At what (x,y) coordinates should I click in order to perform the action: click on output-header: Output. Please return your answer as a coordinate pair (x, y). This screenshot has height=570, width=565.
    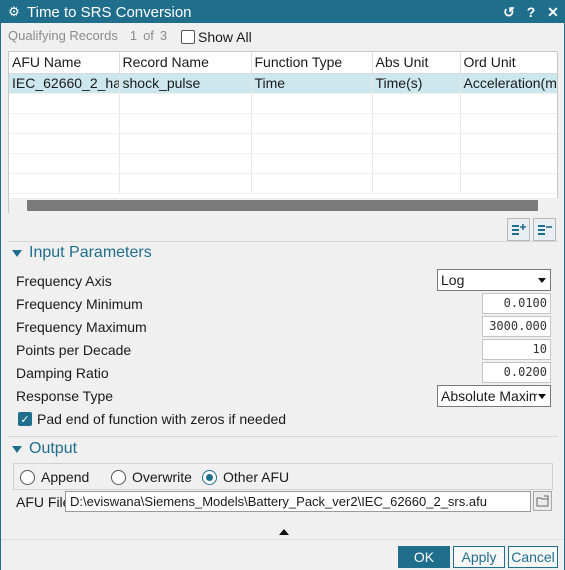
    Looking at the image, I should click on (42, 449).